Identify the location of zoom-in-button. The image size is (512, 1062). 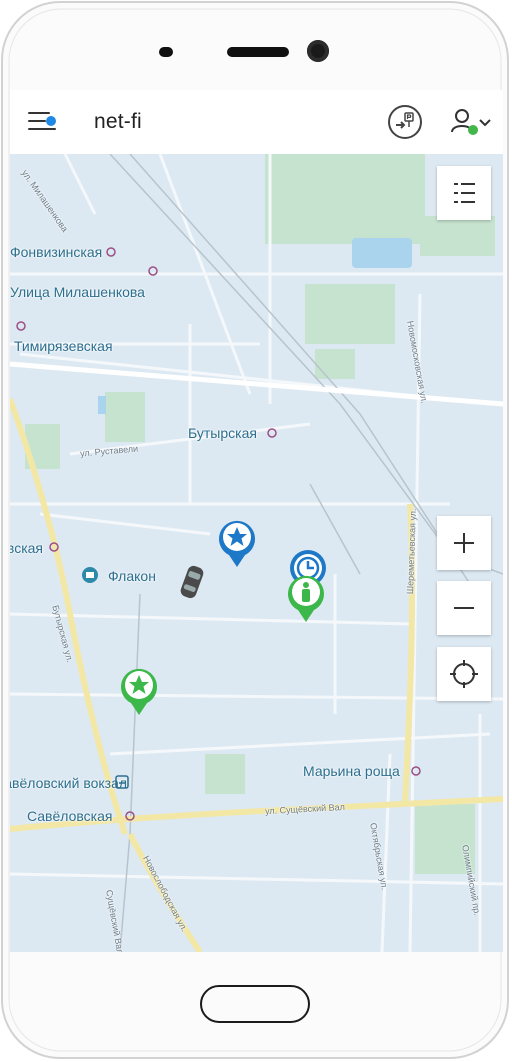
(464, 543).